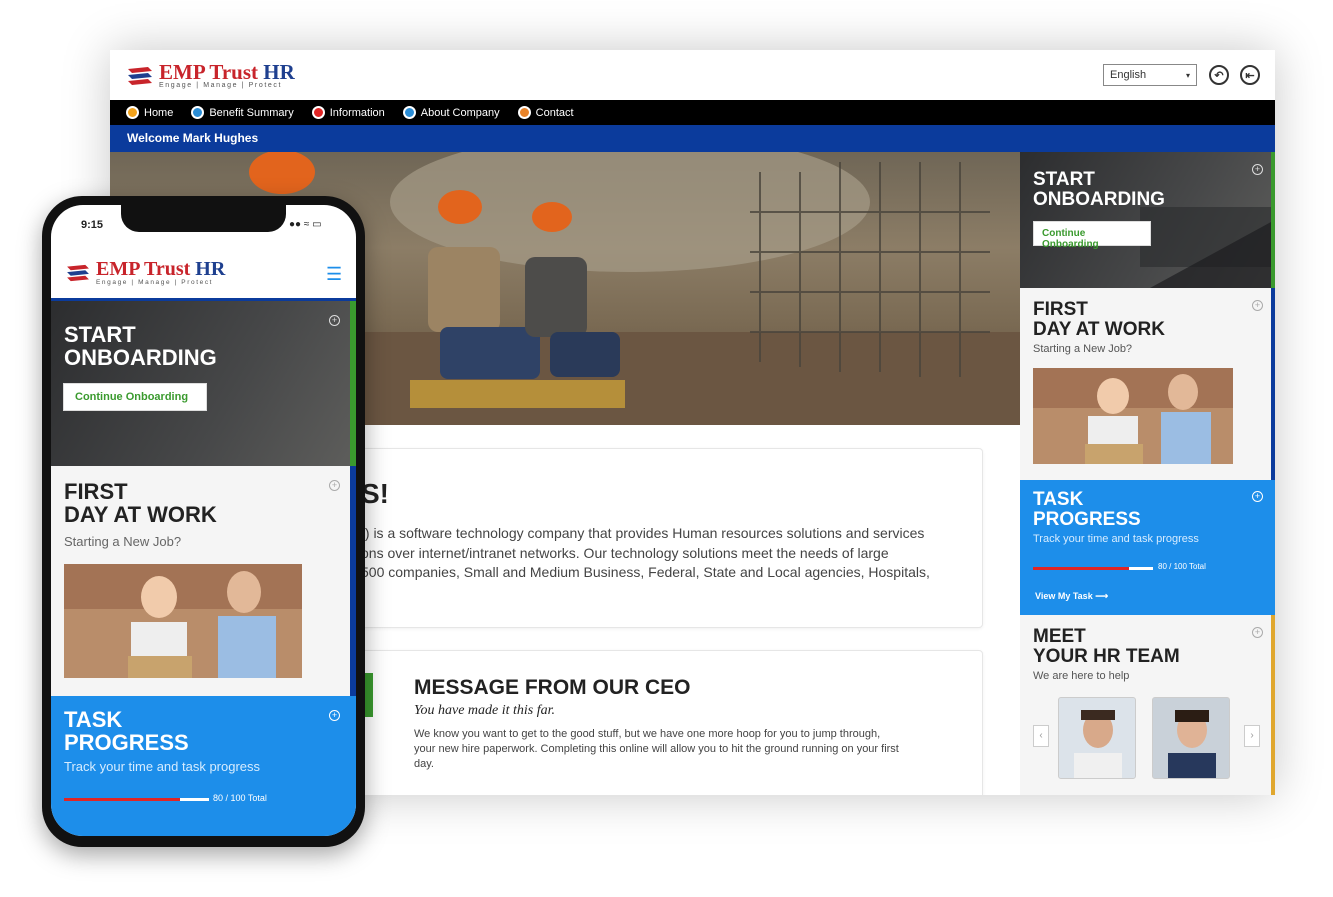 This screenshot has width=1333, height=897. What do you see at coordinates (357, 112) in the screenshot?
I see `nav-information-label: Information` at bounding box center [357, 112].